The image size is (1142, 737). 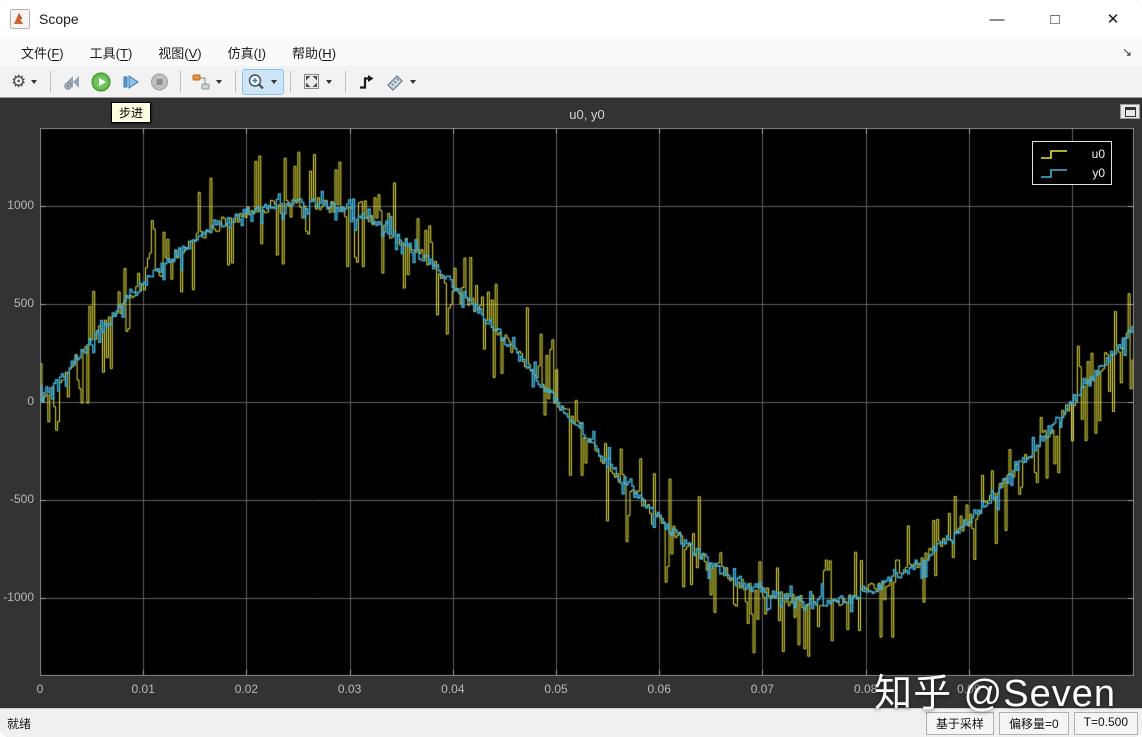 I want to click on x-tick-label: 0.03, so click(x=349, y=689).